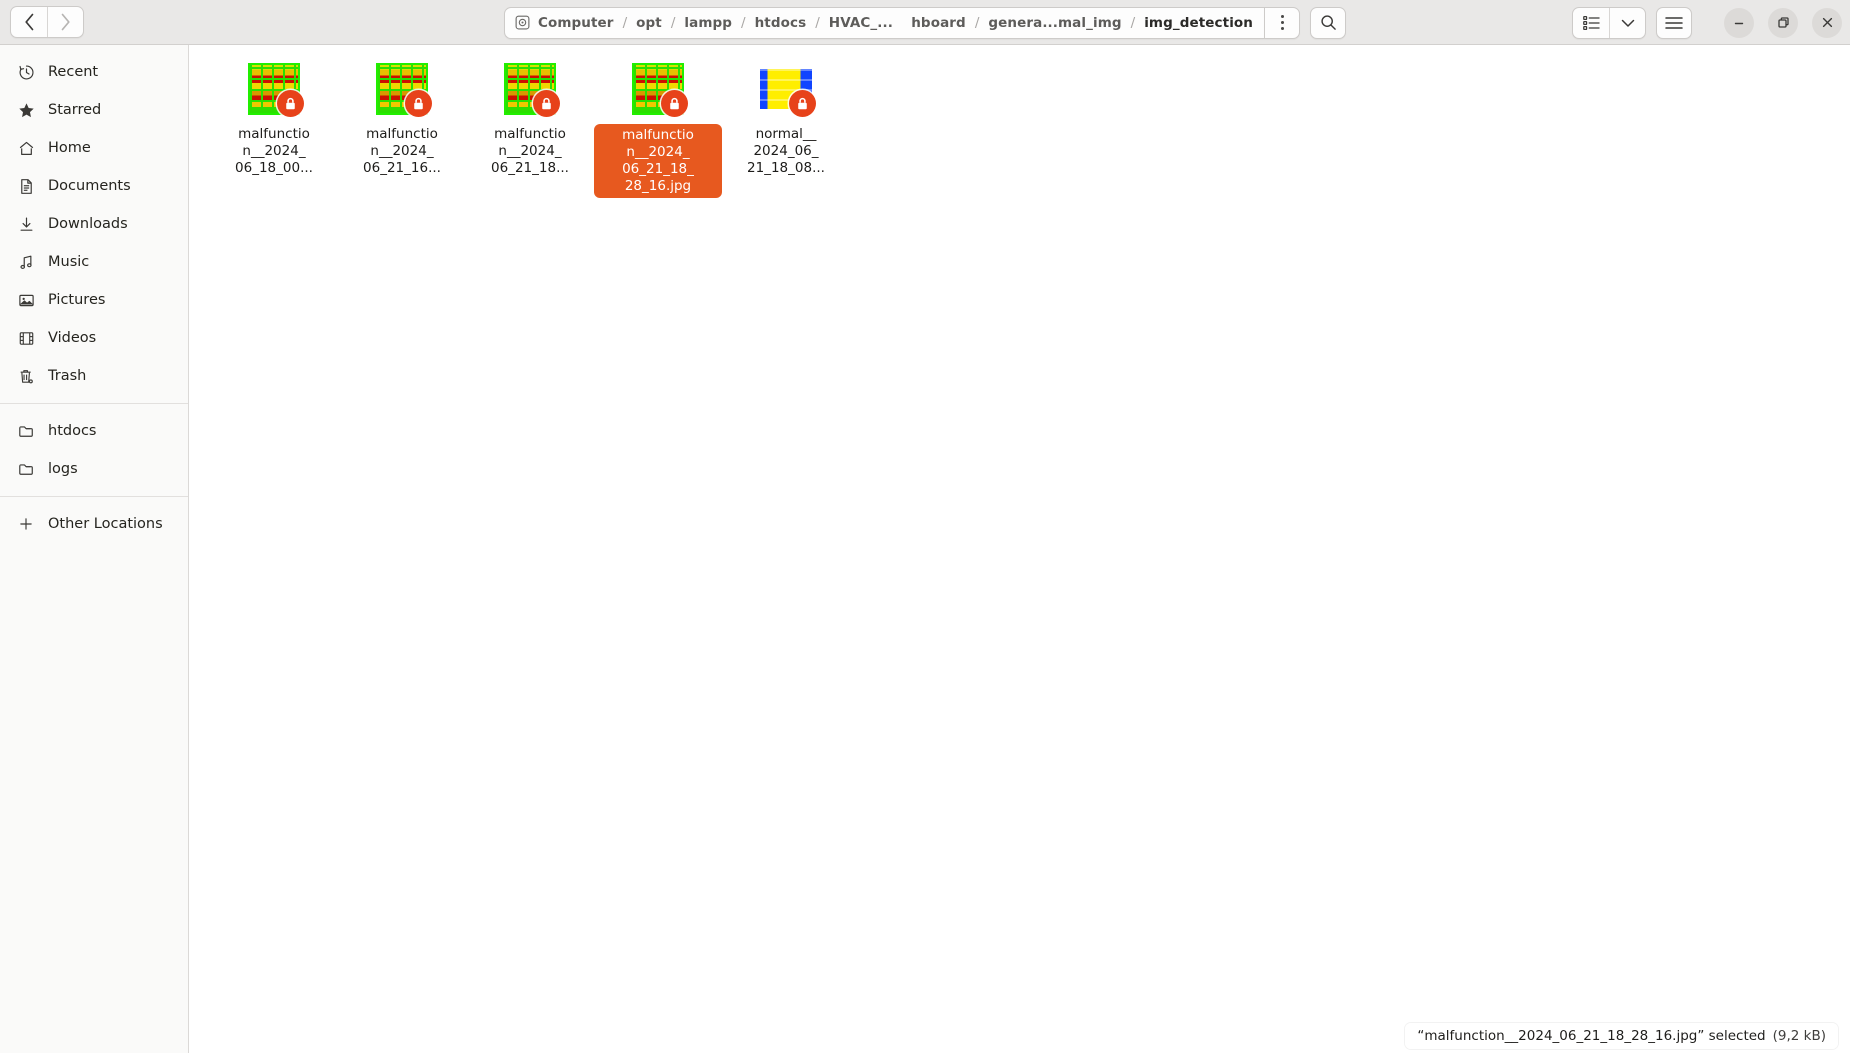 This screenshot has width=1850, height=1053. What do you see at coordinates (1054, 23) in the screenshot?
I see `breadcrumb-item-general-mal-img: genera...mal_img` at bounding box center [1054, 23].